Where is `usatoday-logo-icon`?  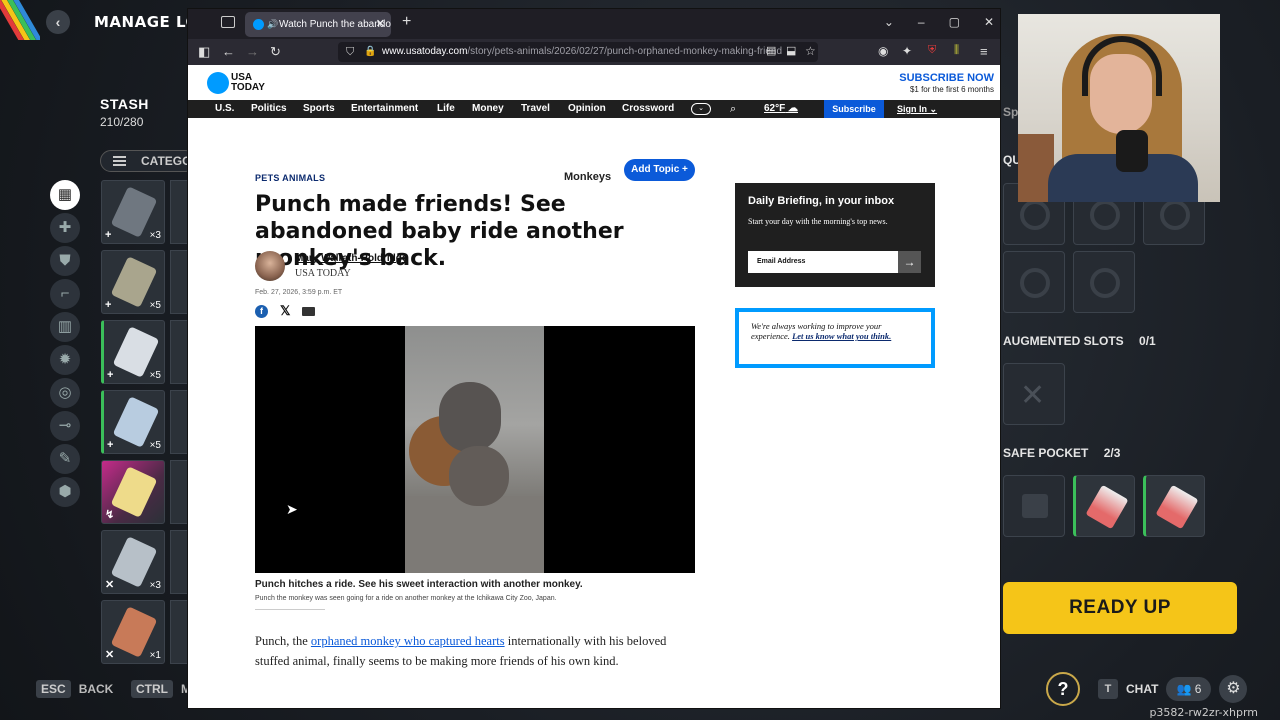 usatoday-logo-icon is located at coordinates (218, 83).